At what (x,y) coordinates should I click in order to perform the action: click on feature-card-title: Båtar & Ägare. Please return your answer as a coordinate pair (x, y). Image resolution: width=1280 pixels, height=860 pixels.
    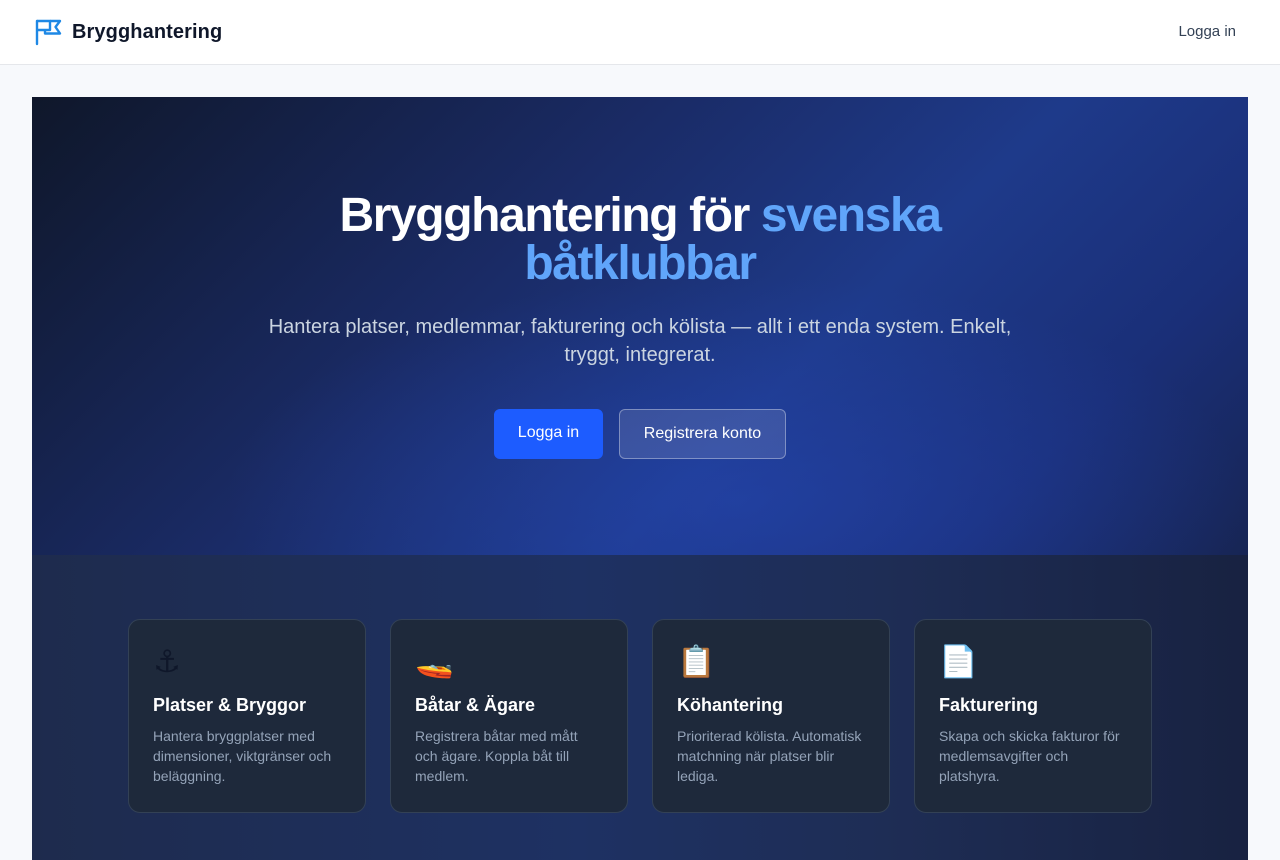
    Looking at the image, I should click on (475, 705).